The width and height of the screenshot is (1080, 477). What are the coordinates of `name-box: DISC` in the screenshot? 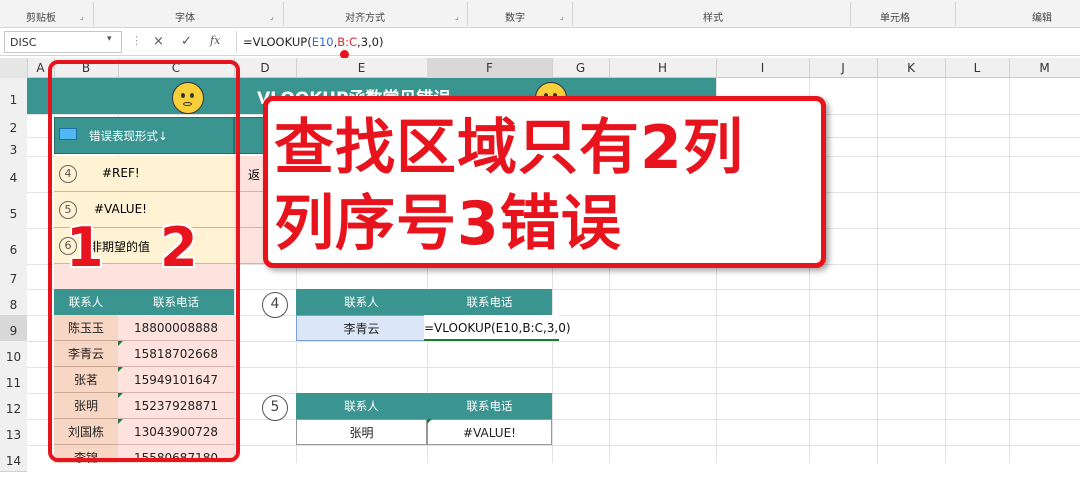 It's located at (63, 42).